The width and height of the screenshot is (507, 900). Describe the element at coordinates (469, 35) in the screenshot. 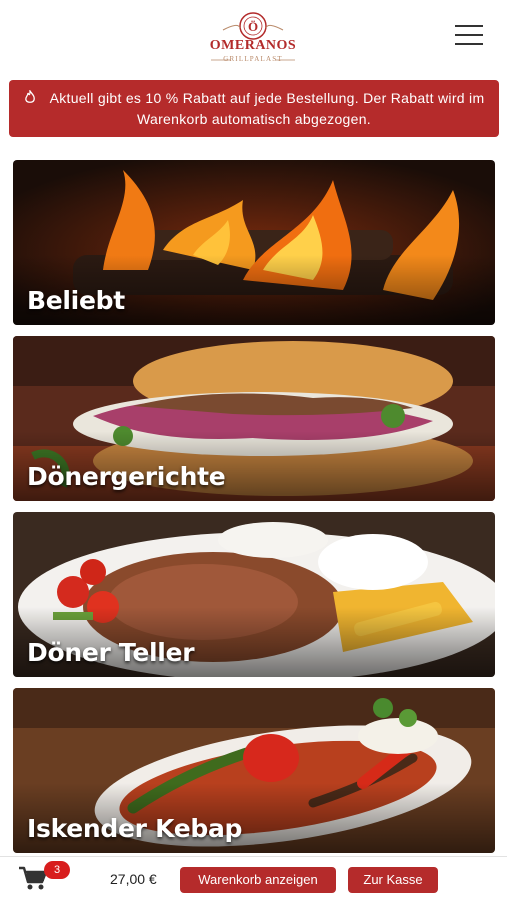

I see `hamburger-menu-icon` at that location.